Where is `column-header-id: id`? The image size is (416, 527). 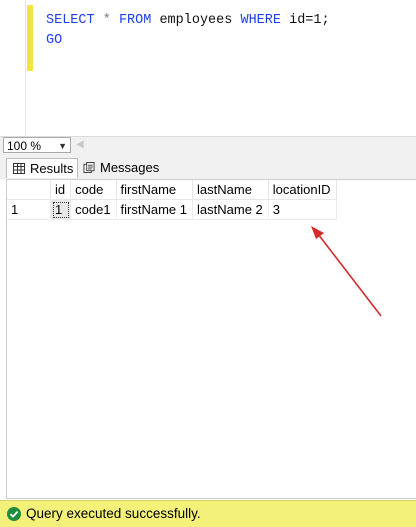 column-header-id: id is located at coordinates (61, 190).